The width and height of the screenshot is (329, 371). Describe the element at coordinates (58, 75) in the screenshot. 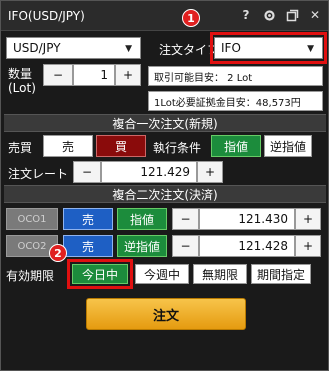

I see `quantity-minus-button: −` at that location.